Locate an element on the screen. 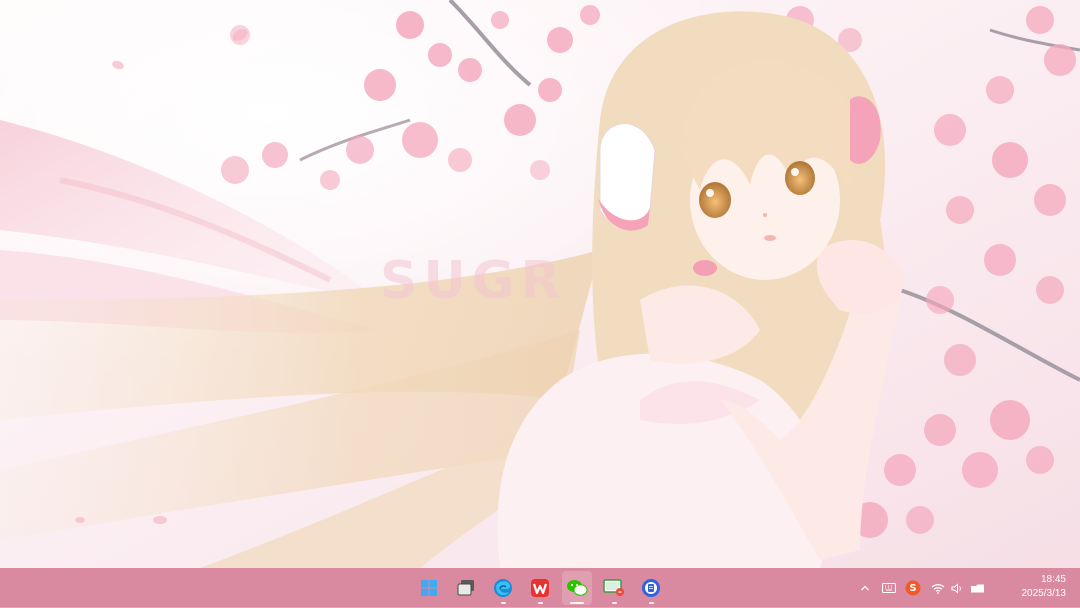 This screenshot has width=1080, height=608. system-tray: S is located at coordinates (922, 588).